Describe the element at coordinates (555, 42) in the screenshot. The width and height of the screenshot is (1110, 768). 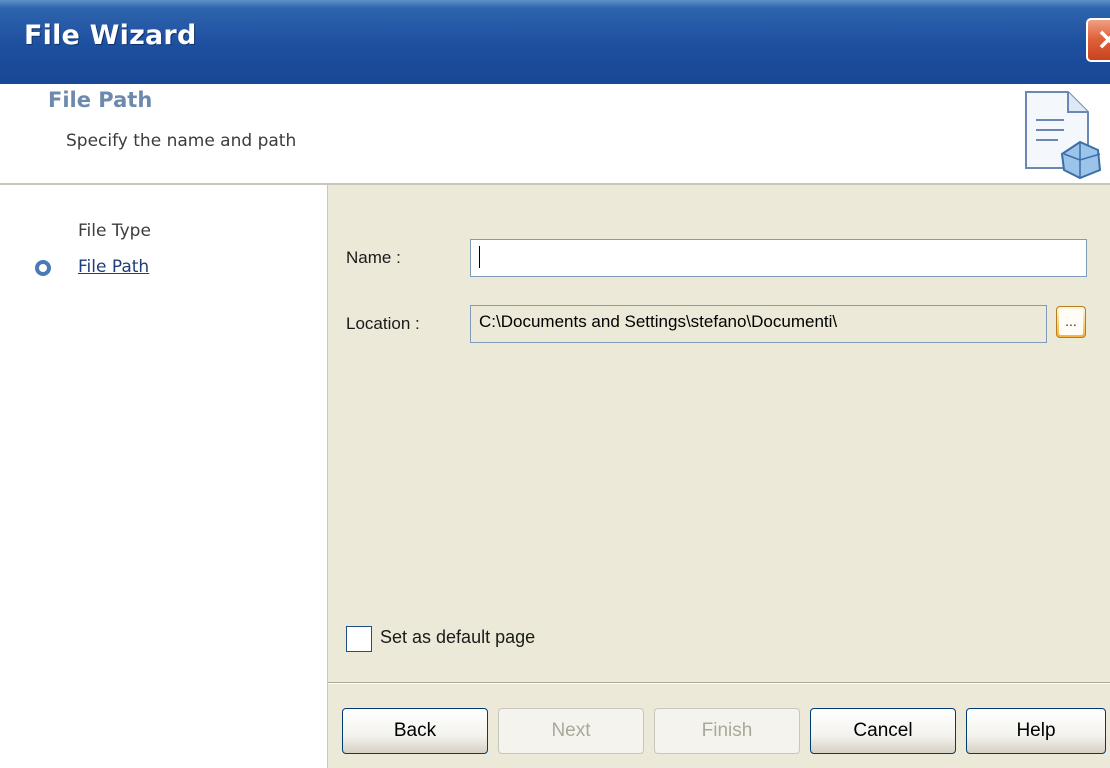
I see `title-bar: File Wizard ×` at that location.